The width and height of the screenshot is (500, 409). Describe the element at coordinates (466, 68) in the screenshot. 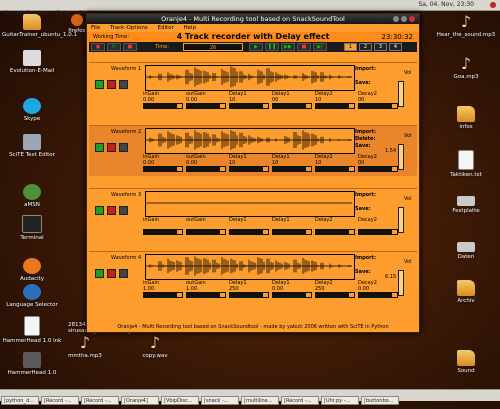

I see `desktop-icon-goa: ♪ Goa.mp3` at that location.